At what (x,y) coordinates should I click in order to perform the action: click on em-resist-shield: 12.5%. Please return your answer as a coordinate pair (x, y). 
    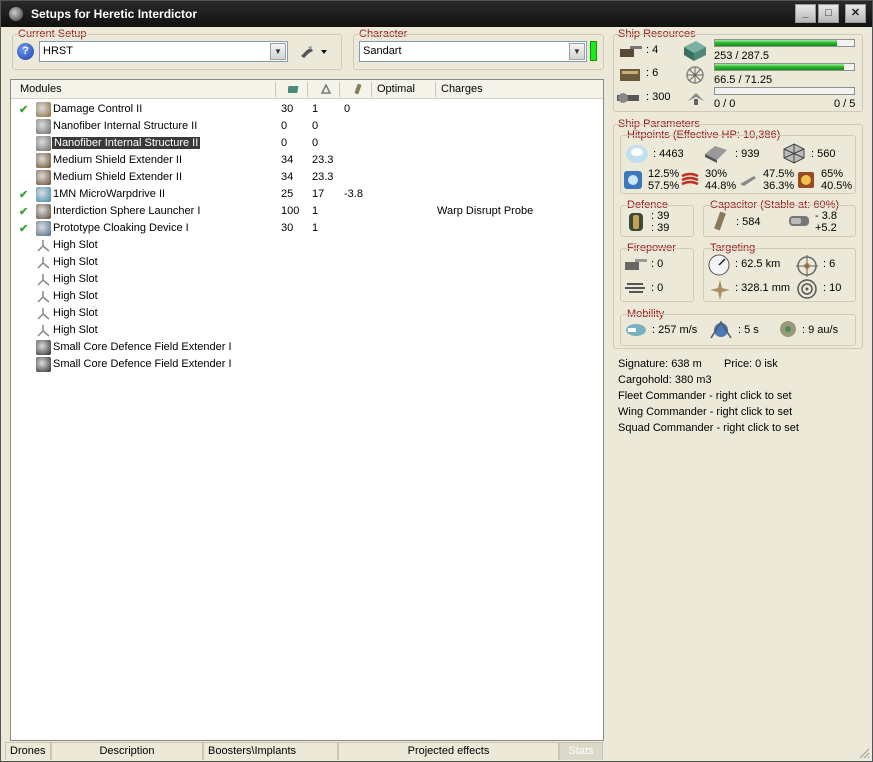
    Looking at the image, I should click on (664, 174).